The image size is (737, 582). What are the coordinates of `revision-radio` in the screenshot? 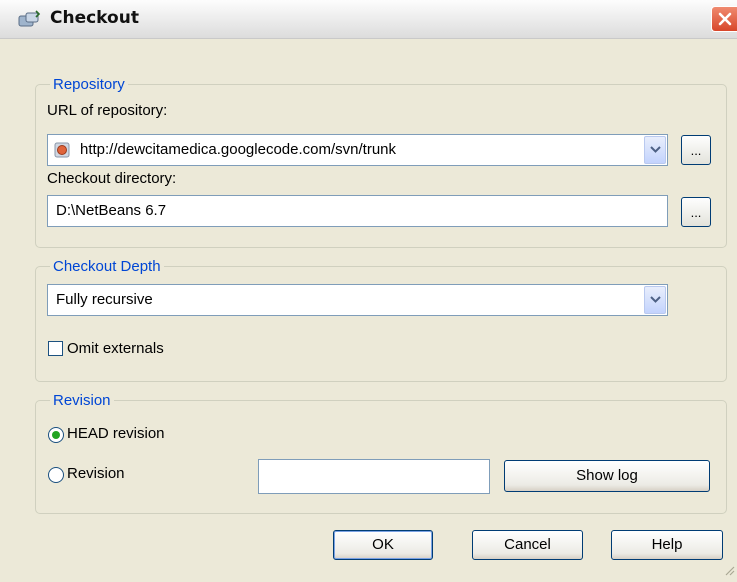 It's located at (56, 475).